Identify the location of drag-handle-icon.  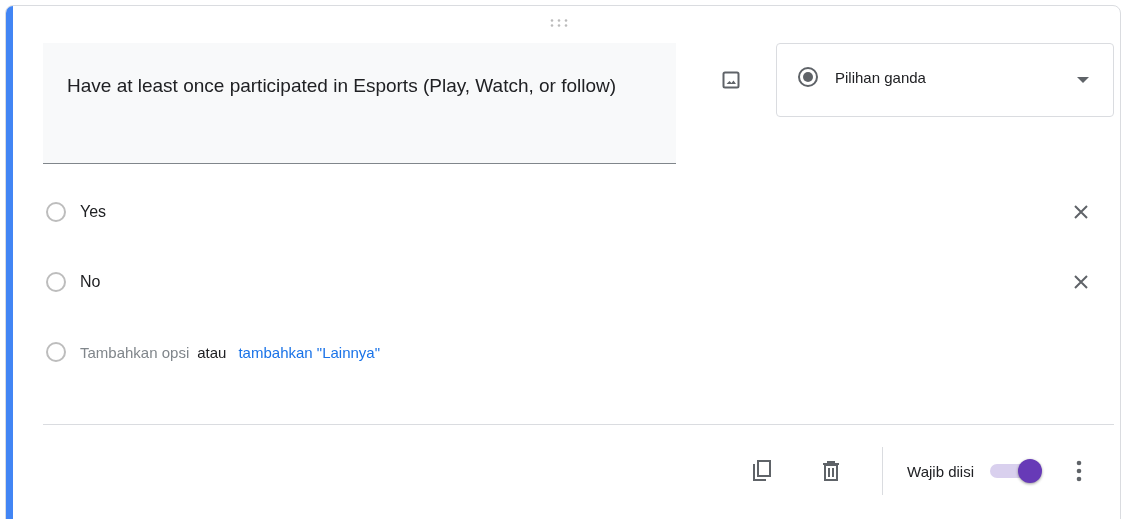
(558, 23).